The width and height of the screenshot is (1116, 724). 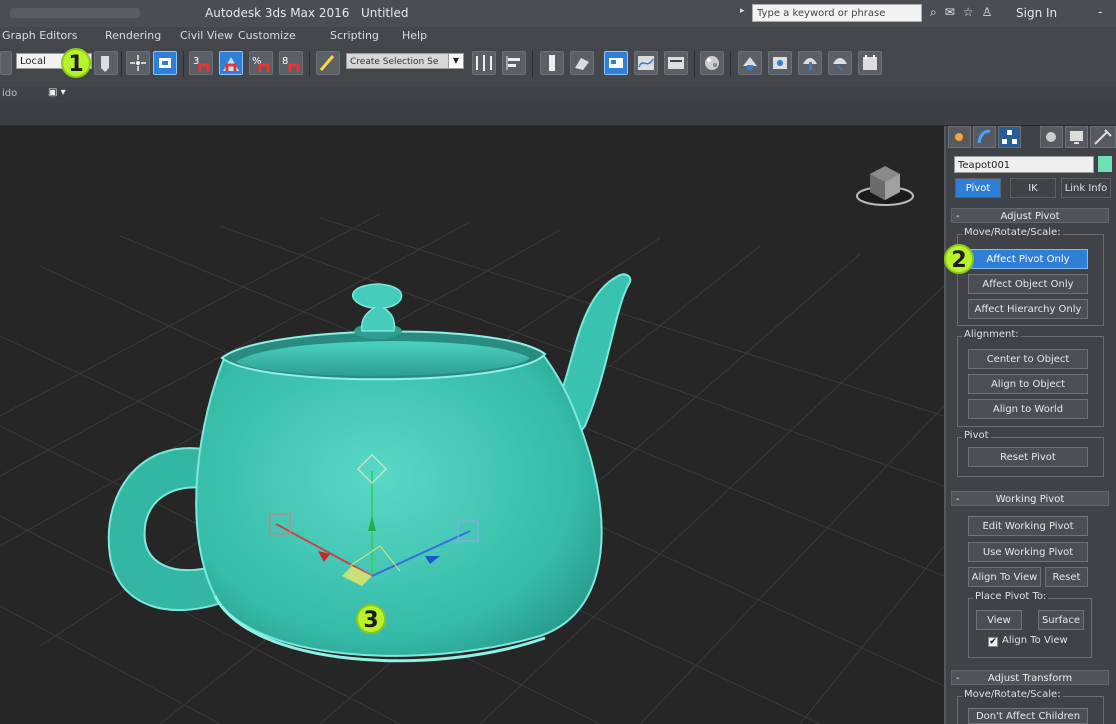 I want to click on scene-explorer-icon, so click(x=582, y=63).